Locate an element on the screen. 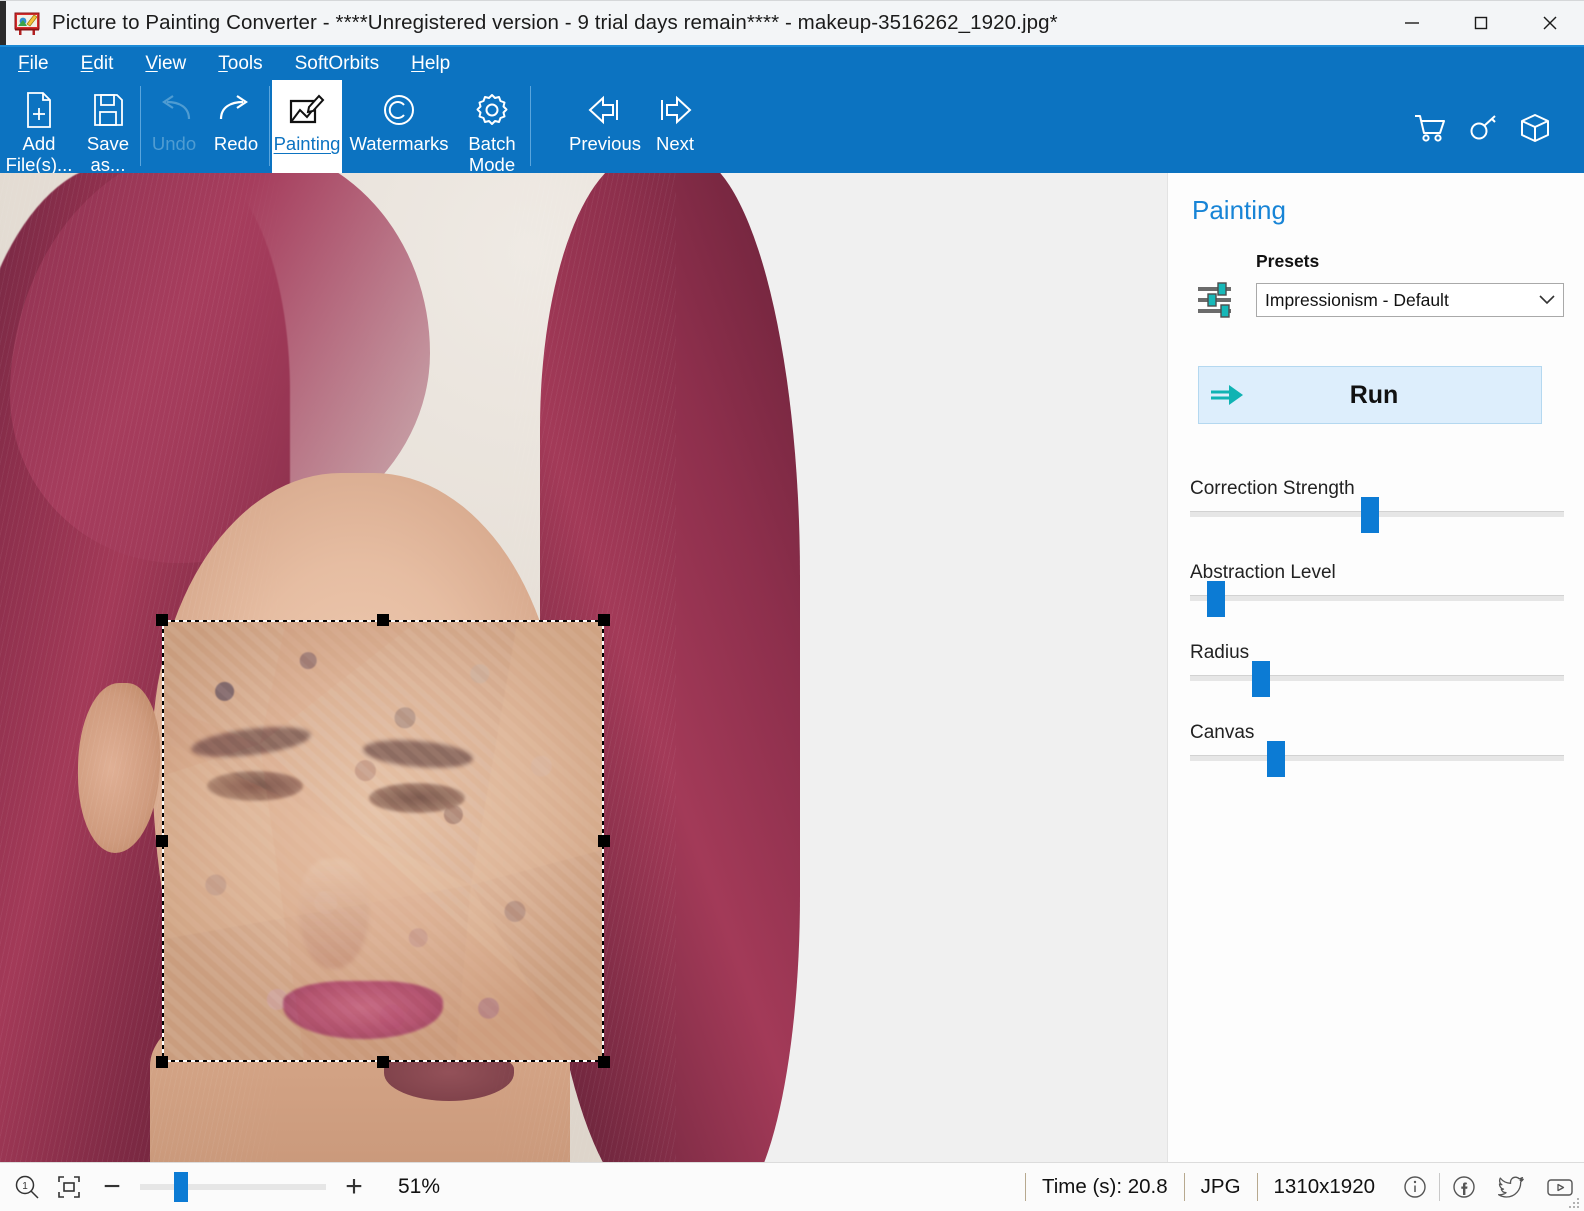 The image size is (1584, 1211). sliders-icon is located at coordinates (1215, 300).